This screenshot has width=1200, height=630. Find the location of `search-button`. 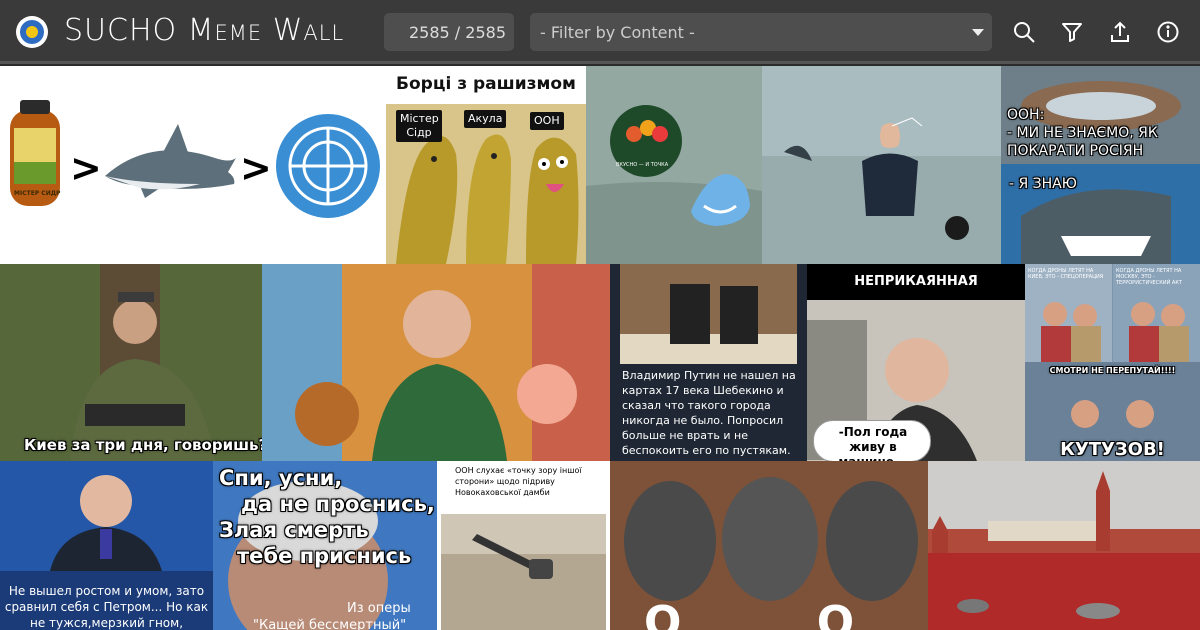

search-button is located at coordinates (1024, 32).